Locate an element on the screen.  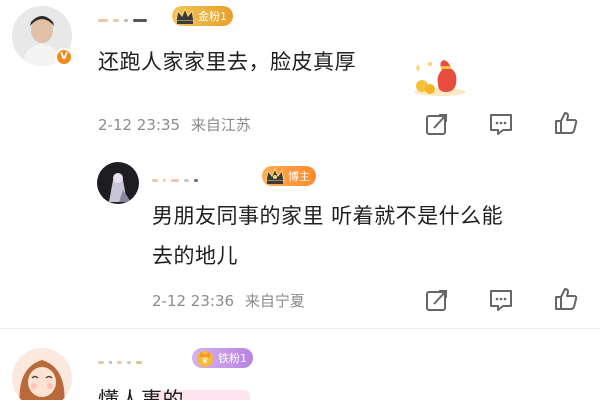
author-badge: 博主 is located at coordinates (289, 176).